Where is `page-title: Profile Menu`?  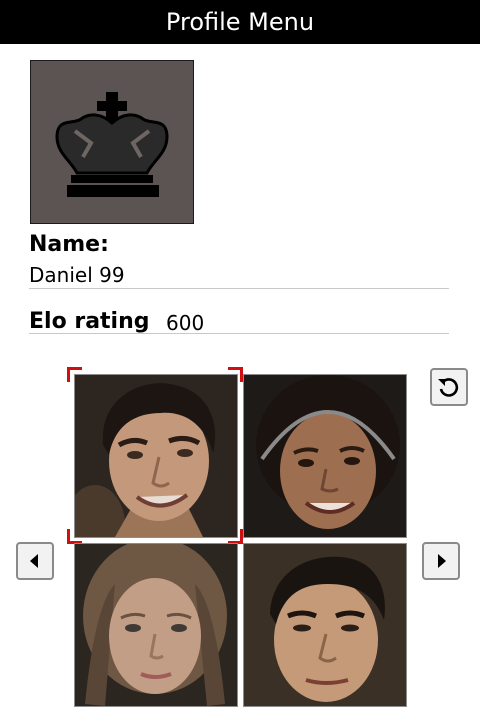 page-title: Profile Menu is located at coordinates (240, 22).